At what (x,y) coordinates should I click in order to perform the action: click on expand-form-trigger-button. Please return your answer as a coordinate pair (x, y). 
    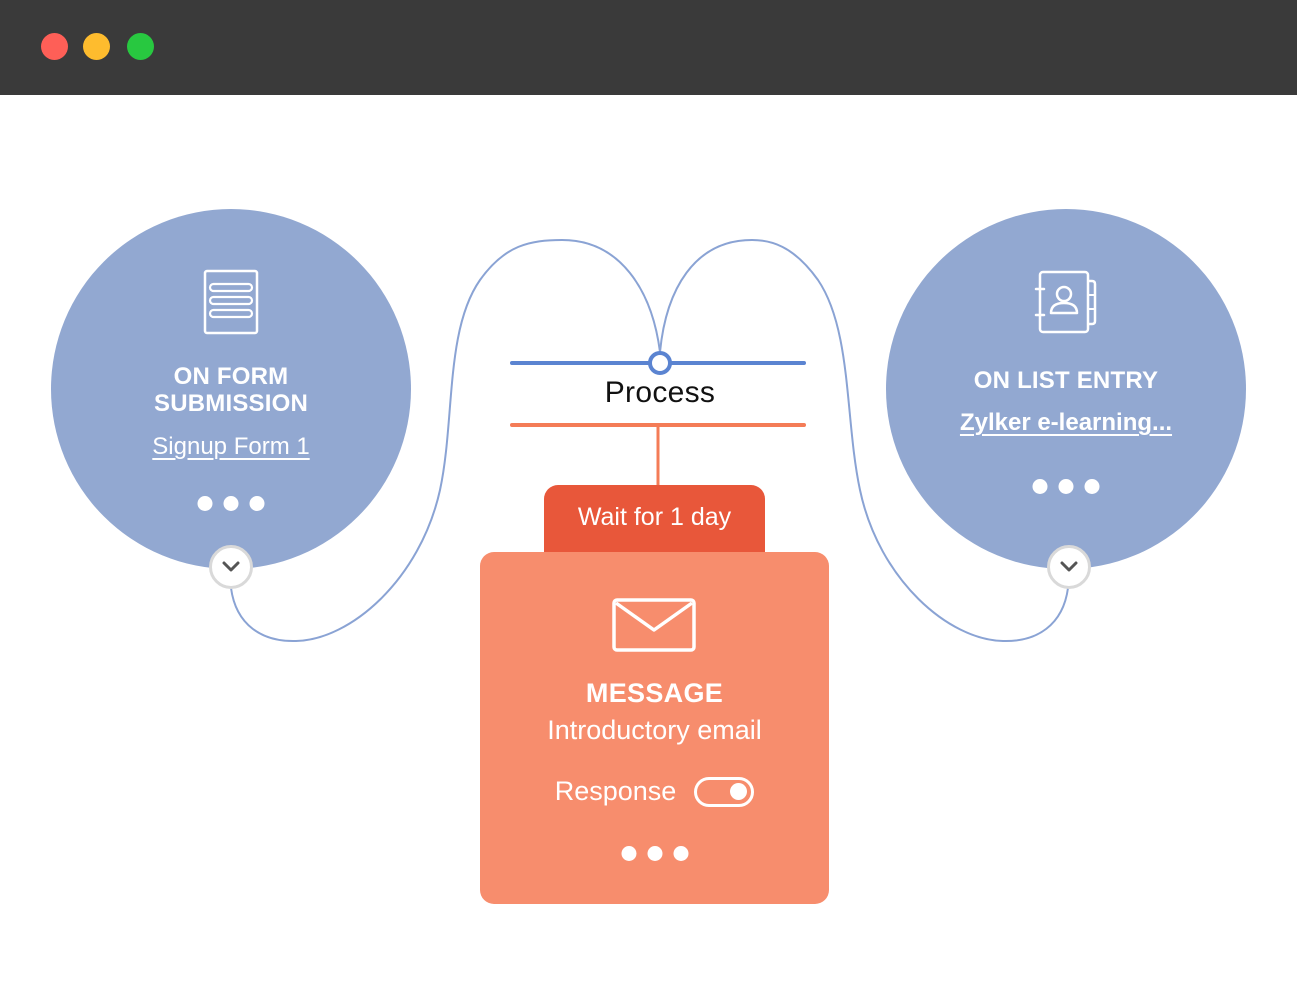
    Looking at the image, I should click on (231, 567).